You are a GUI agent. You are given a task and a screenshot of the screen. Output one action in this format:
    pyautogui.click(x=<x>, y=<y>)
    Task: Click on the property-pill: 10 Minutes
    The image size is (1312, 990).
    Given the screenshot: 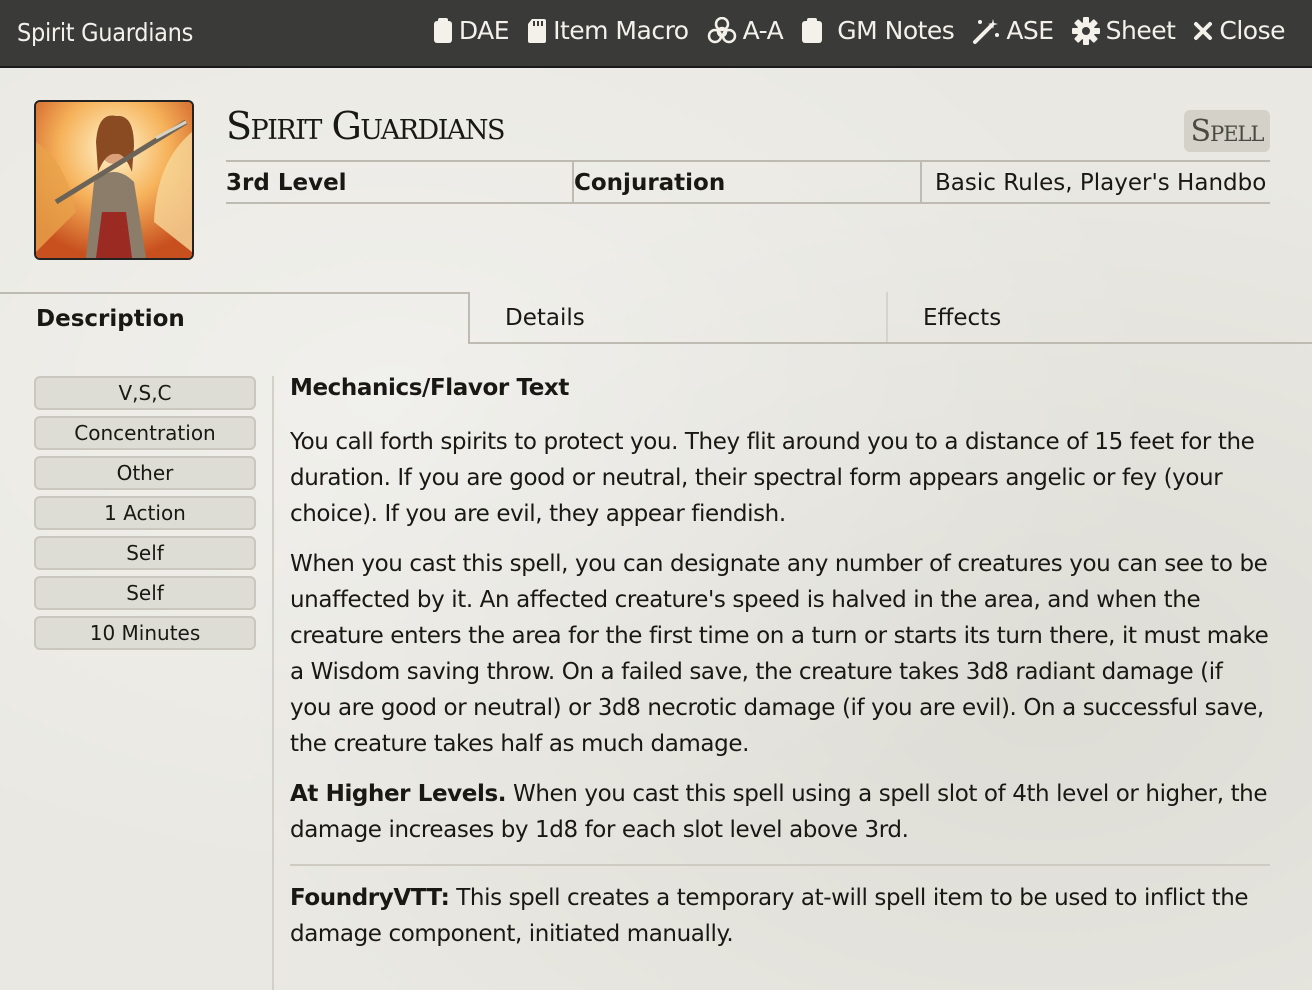 What is the action you would take?
    pyautogui.click(x=145, y=633)
    